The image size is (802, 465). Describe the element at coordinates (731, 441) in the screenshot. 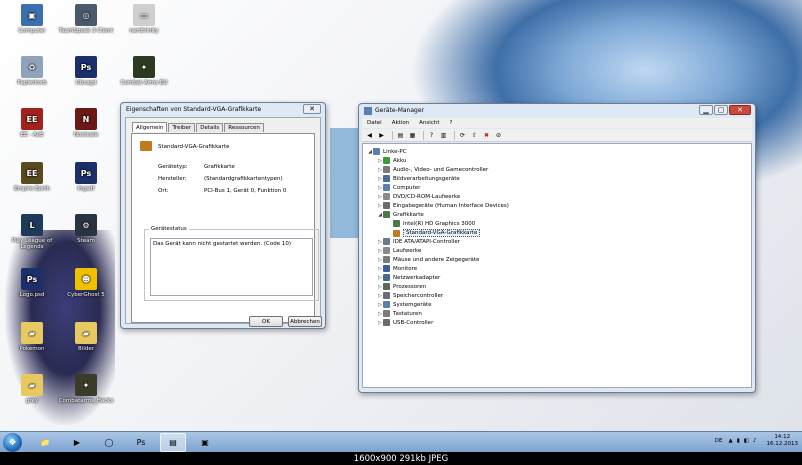

I see `tray-icon: ▲` at that location.